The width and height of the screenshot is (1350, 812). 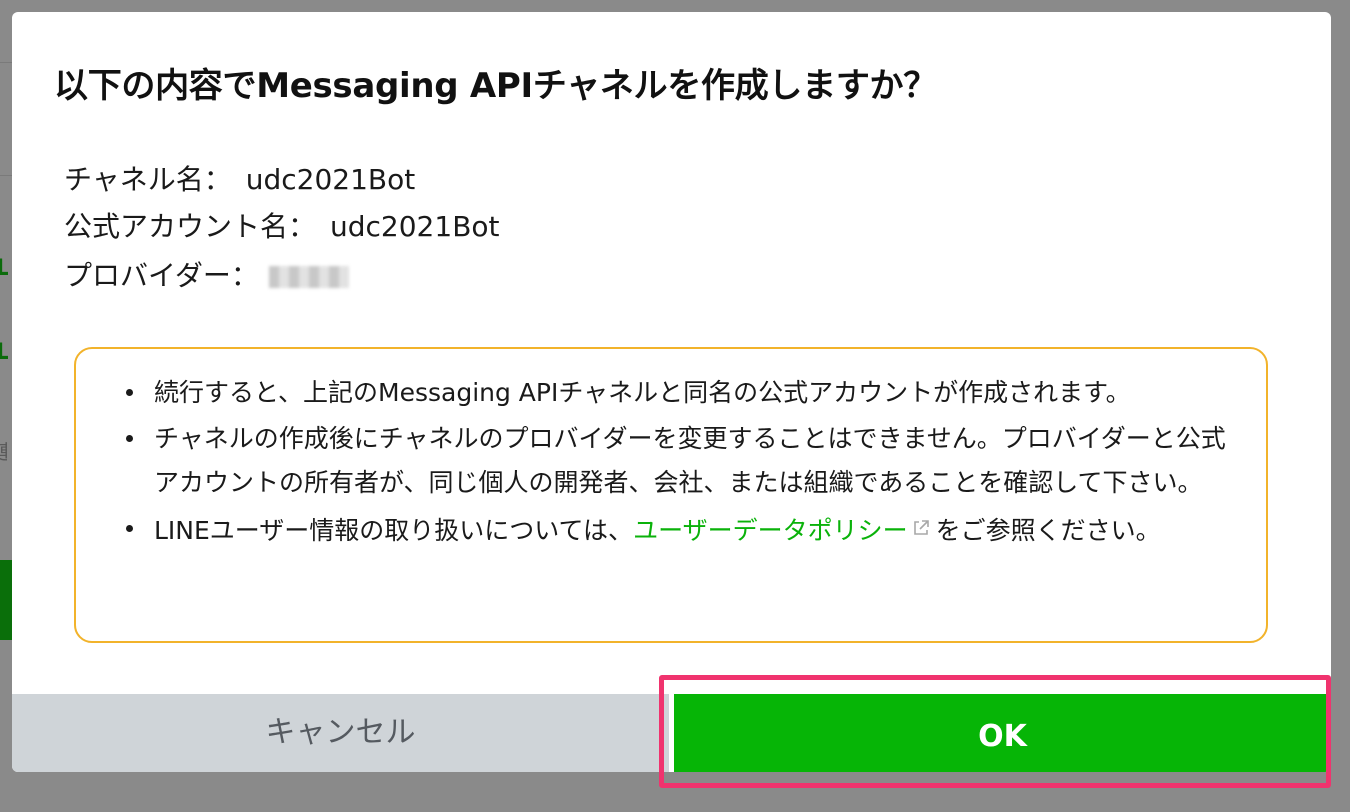 What do you see at coordinates (239, 178) in the screenshot?
I see `channel-name-row: チャネル名： udc2021Bot` at bounding box center [239, 178].